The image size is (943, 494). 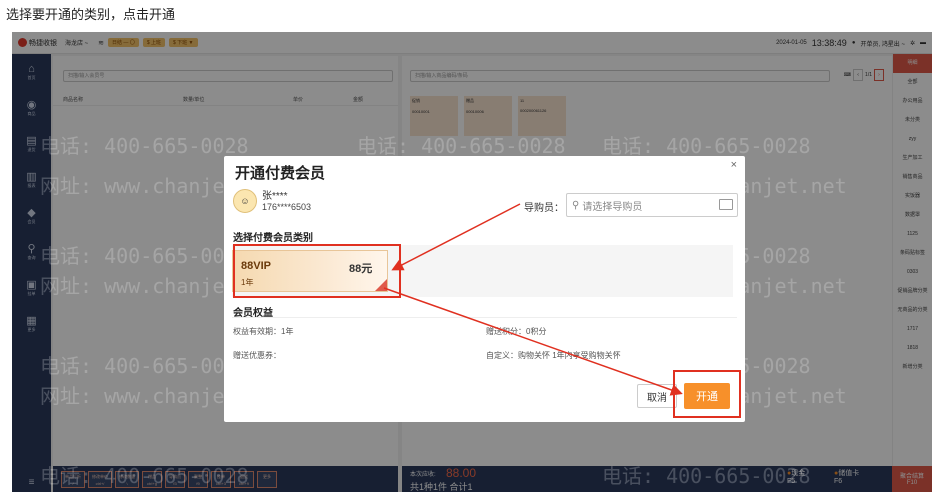 I want to click on instruction-text: 选择要开通的类别，点击开通, so click(x=91, y=14).